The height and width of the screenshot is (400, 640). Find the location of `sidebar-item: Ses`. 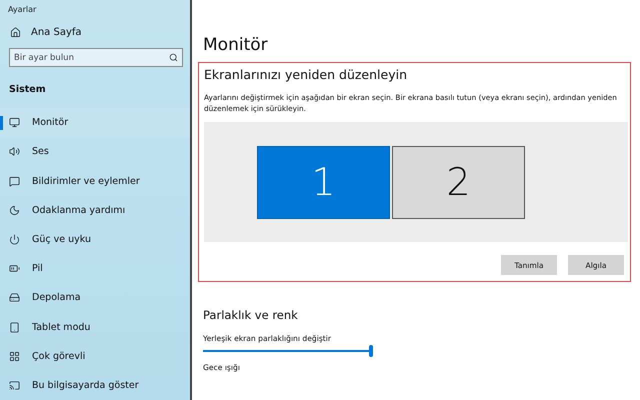

sidebar-item: Ses is located at coordinates (95, 151).